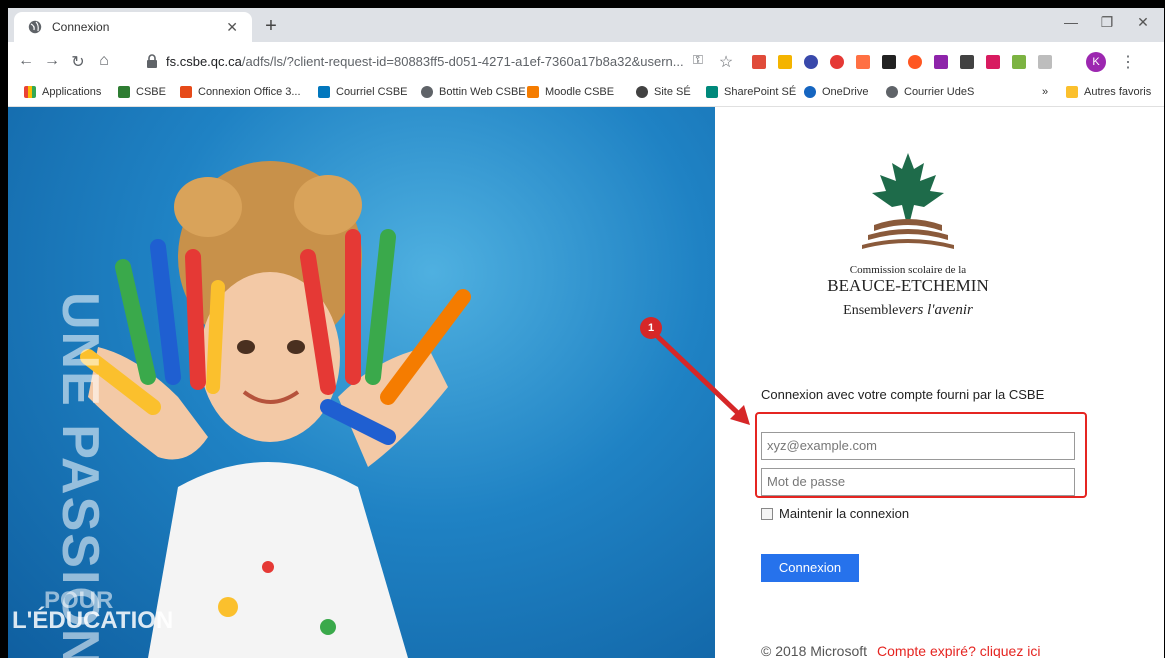  What do you see at coordinates (712, 92) in the screenshot?
I see `sharepoint-icon` at bounding box center [712, 92].